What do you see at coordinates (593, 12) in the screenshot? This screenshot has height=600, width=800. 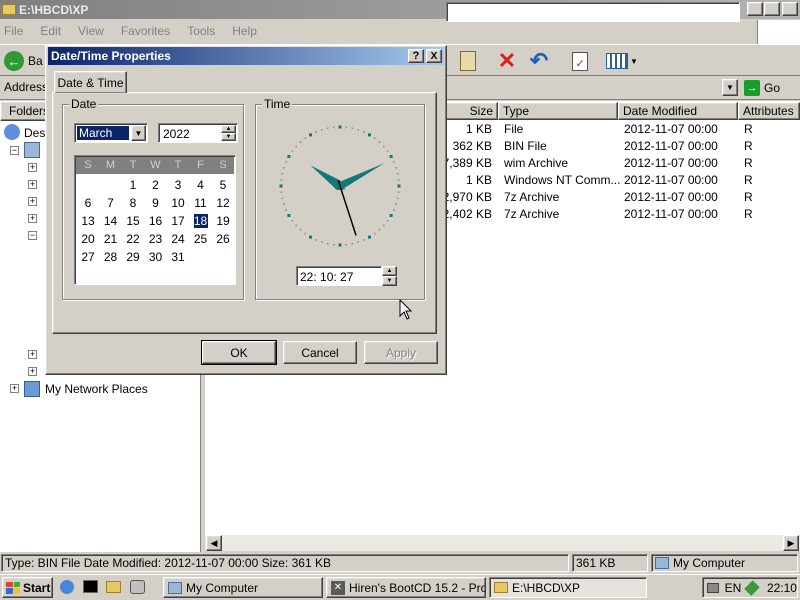 I see `address-input` at bounding box center [593, 12].